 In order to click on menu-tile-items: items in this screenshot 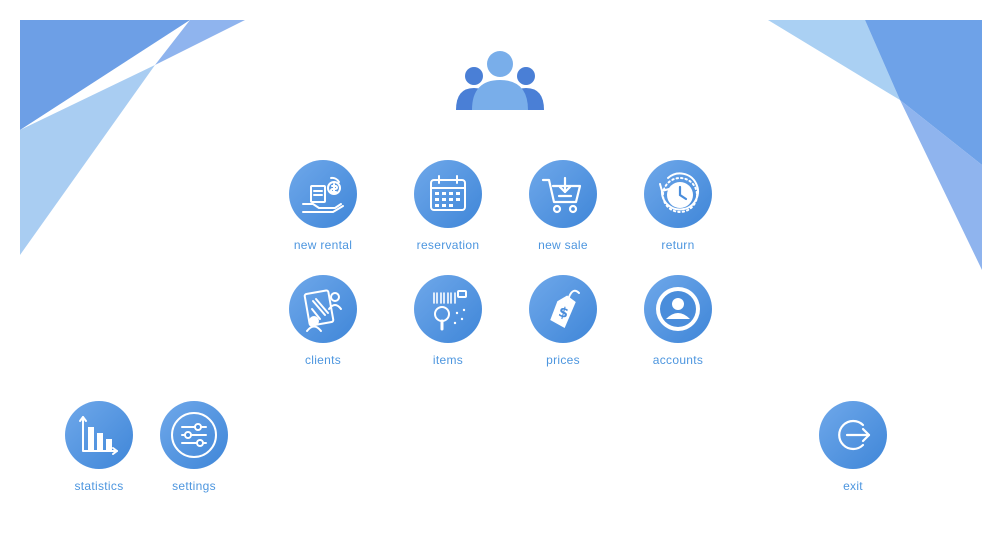, I will do `click(448, 321)`.